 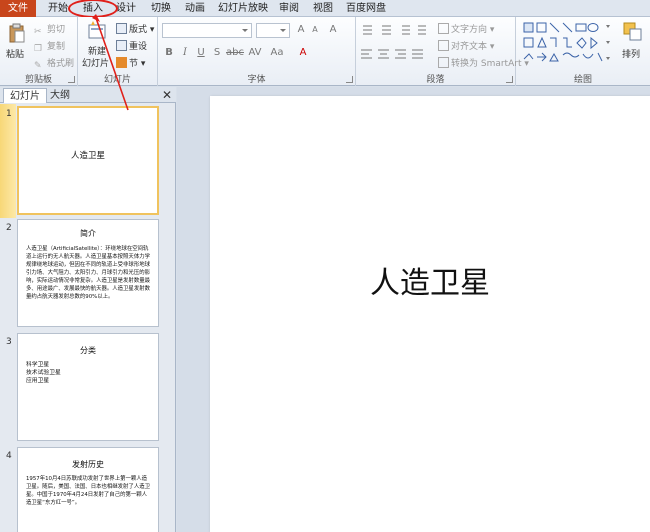 What do you see at coordinates (509, 79) in the screenshot?
I see `paragraph-launcher-icon` at bounding box center [509, 79].